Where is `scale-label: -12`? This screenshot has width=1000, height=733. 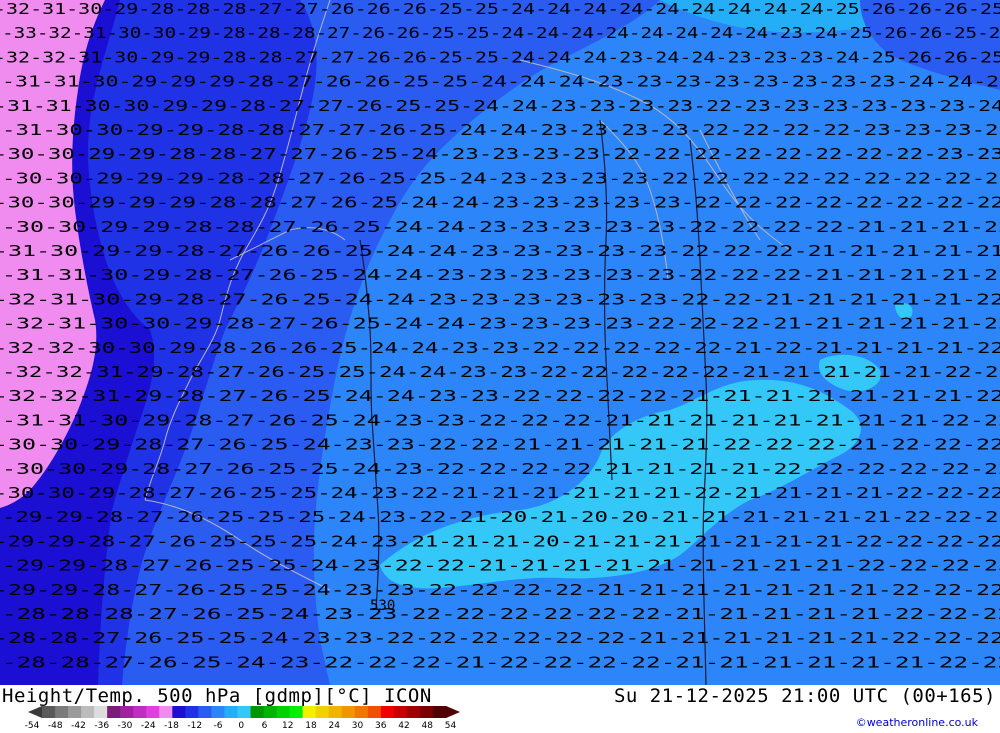 scale-label: -12 is located at coordinates (195, 726).